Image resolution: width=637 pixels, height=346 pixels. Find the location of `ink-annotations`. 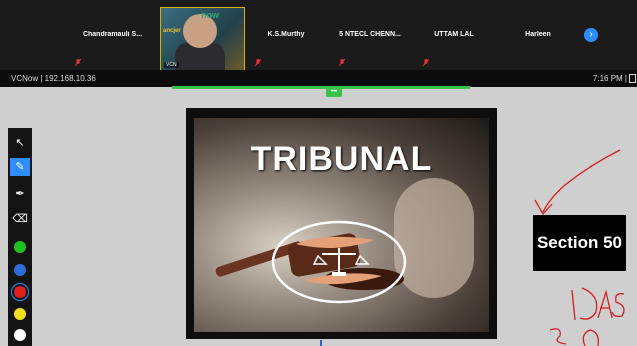

ink-annotations is located at coordinates (579, 247).